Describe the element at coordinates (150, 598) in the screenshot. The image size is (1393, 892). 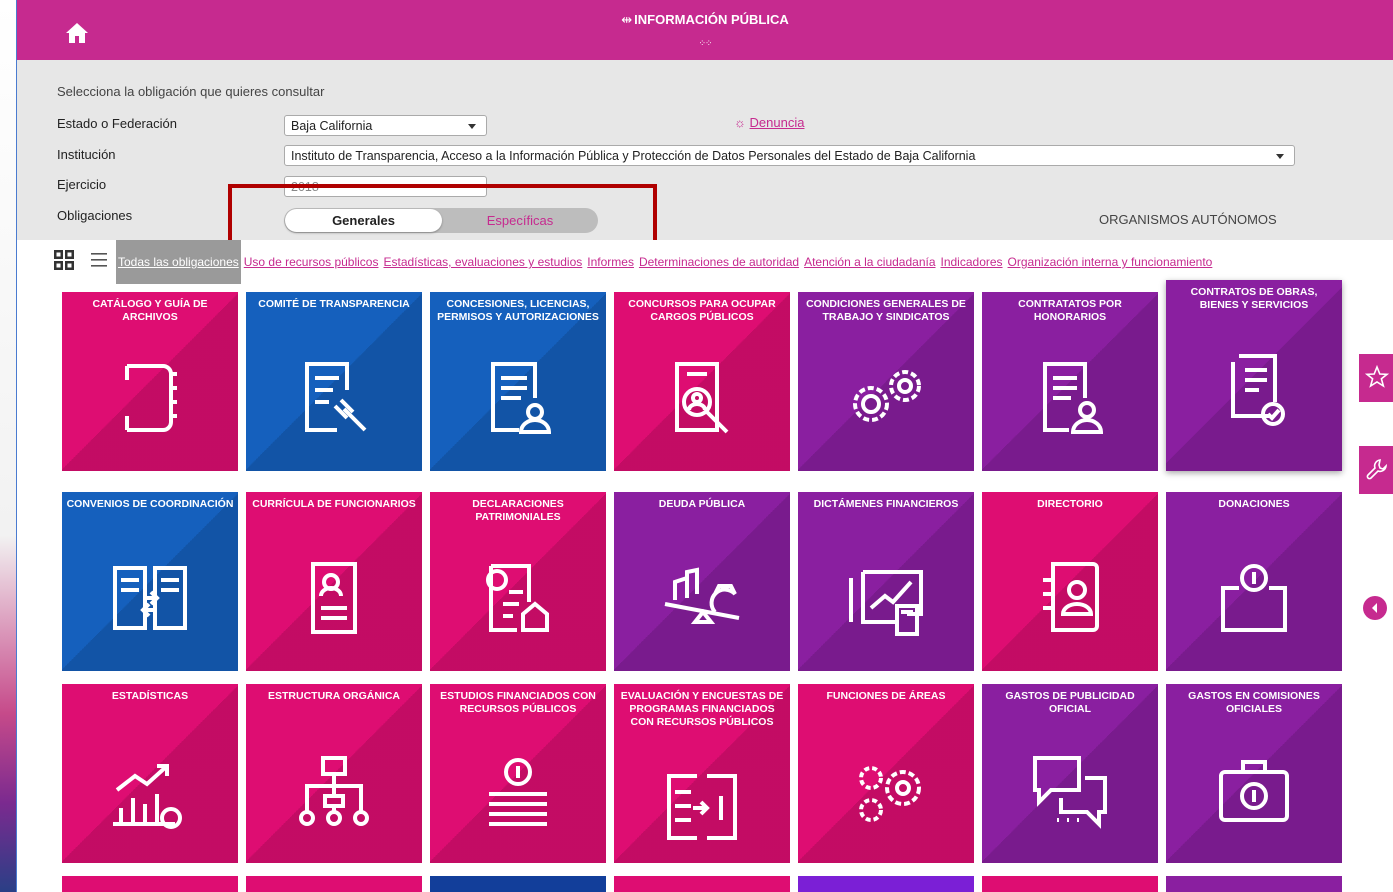
I see `exchange-documents-icon` at that location.